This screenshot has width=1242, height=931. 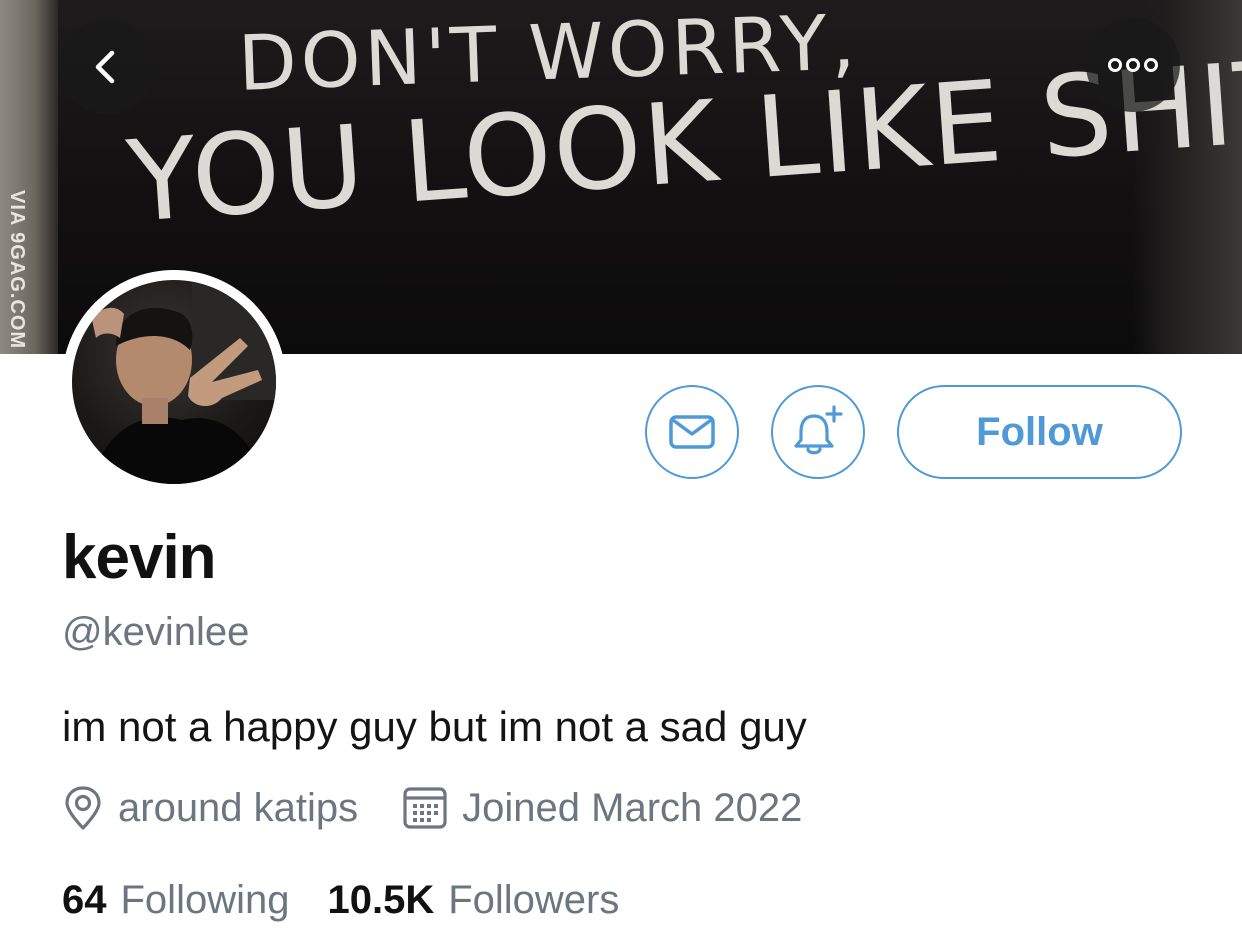 I want to click on avatar, so click(x=174, y=382).